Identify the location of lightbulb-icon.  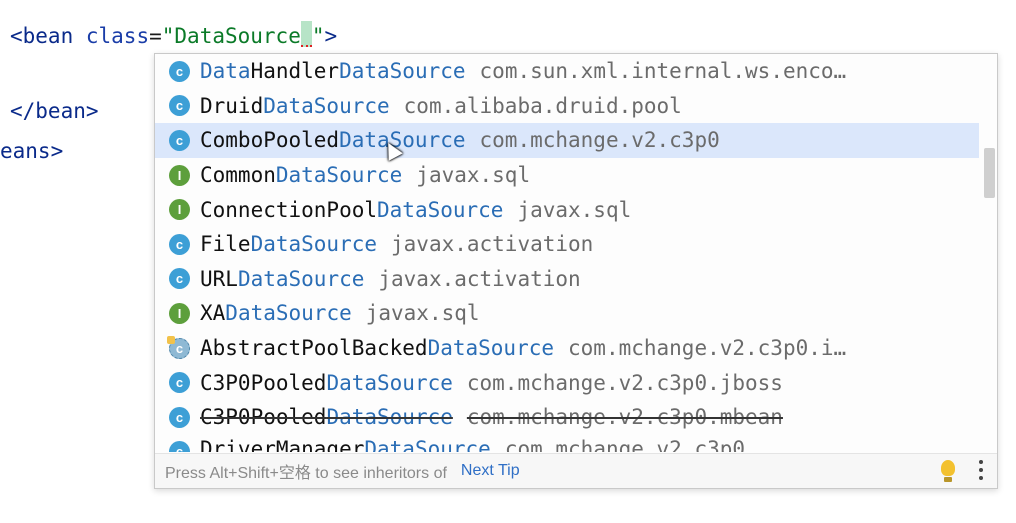
(948, 471).